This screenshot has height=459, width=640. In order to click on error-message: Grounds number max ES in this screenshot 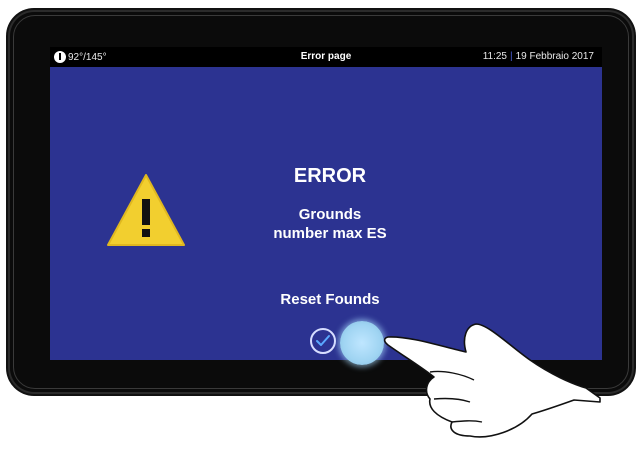, I will do `click(330, 224)`.